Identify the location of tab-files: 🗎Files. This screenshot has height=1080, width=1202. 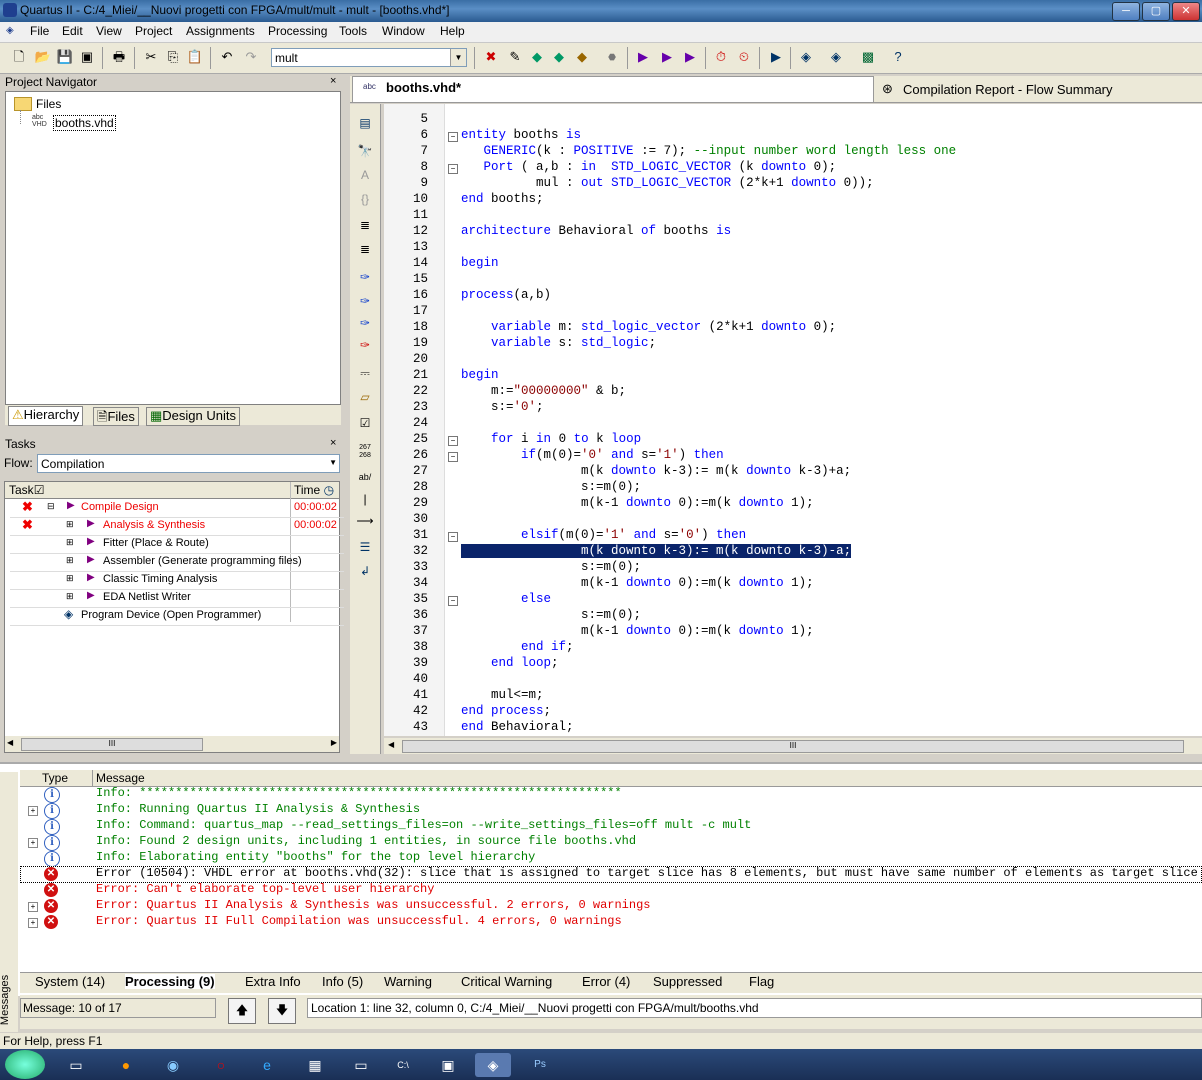
(116, 416).